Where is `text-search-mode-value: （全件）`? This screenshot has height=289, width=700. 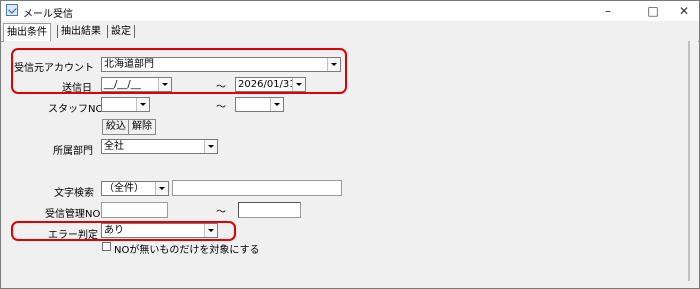 text-search-mode-value: （全件） is located at coordinates (124, 188).